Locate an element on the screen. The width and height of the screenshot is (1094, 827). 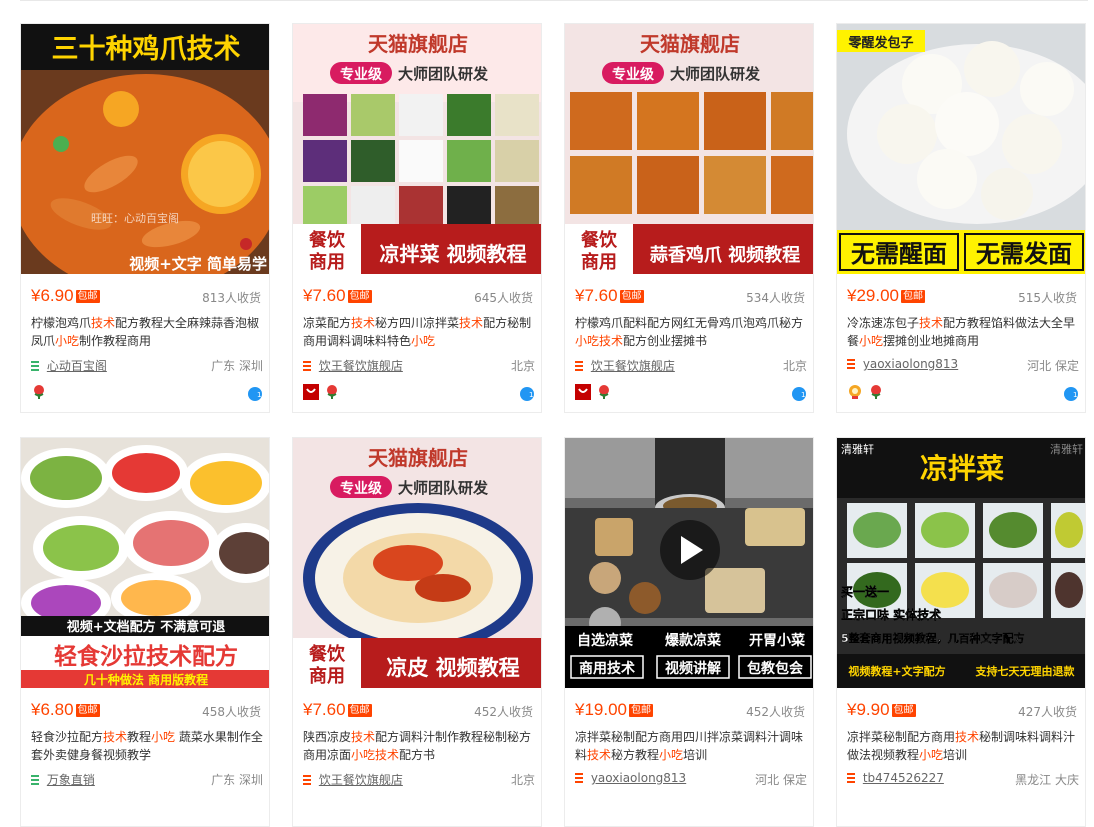
image-label: 爆款凉菜 is located at coordinates (693, 640).